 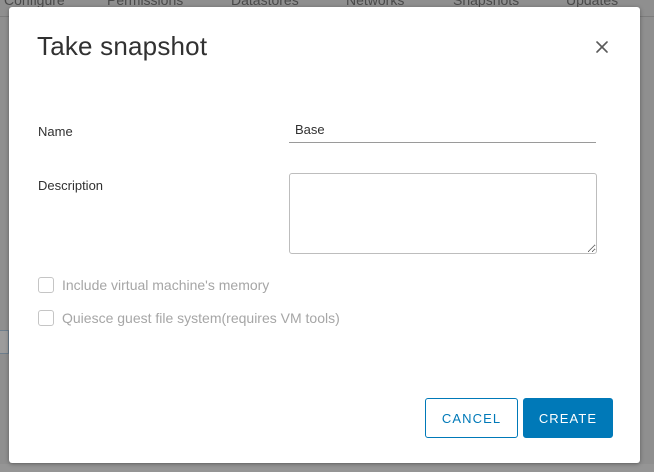 What do you see at coordinates (442, 130) in the screenshot?
I see `name-input` at bounding box center [442, 130].